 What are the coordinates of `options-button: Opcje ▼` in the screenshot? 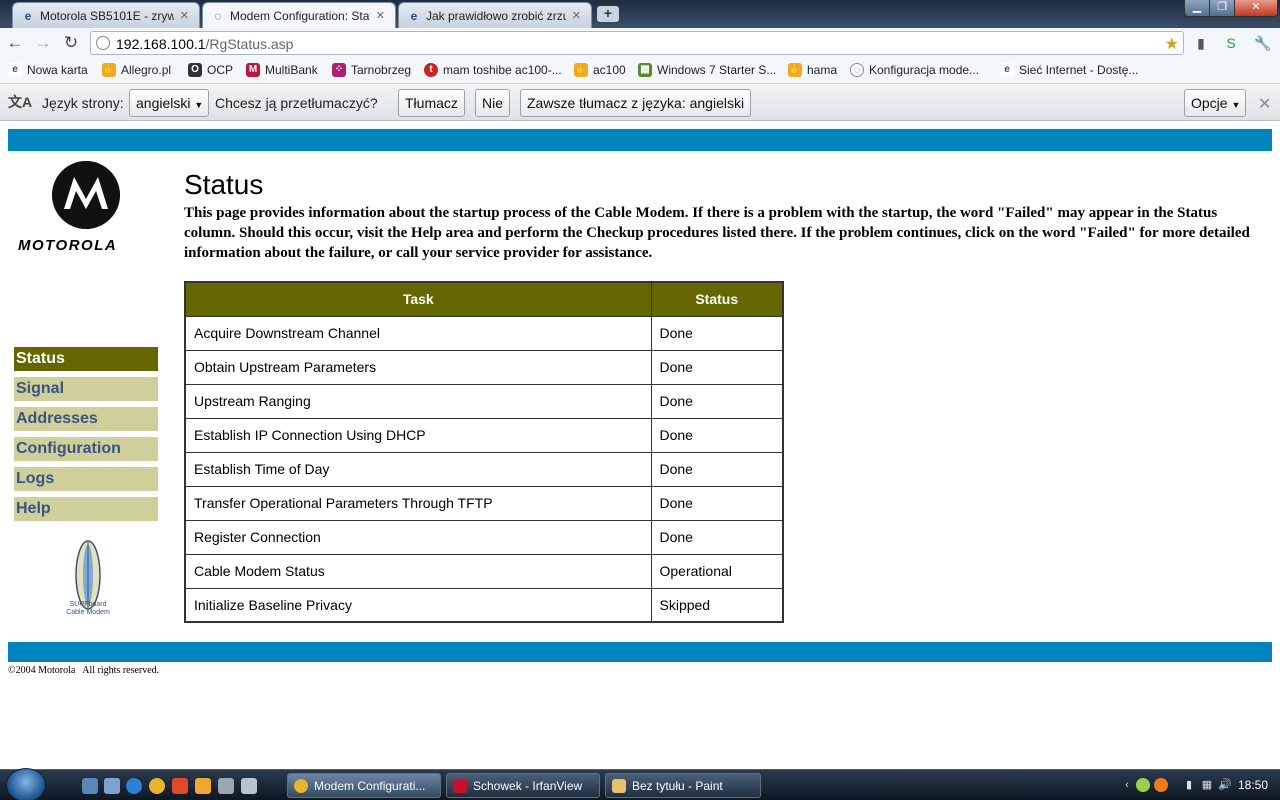 It's located at (1215, 103).